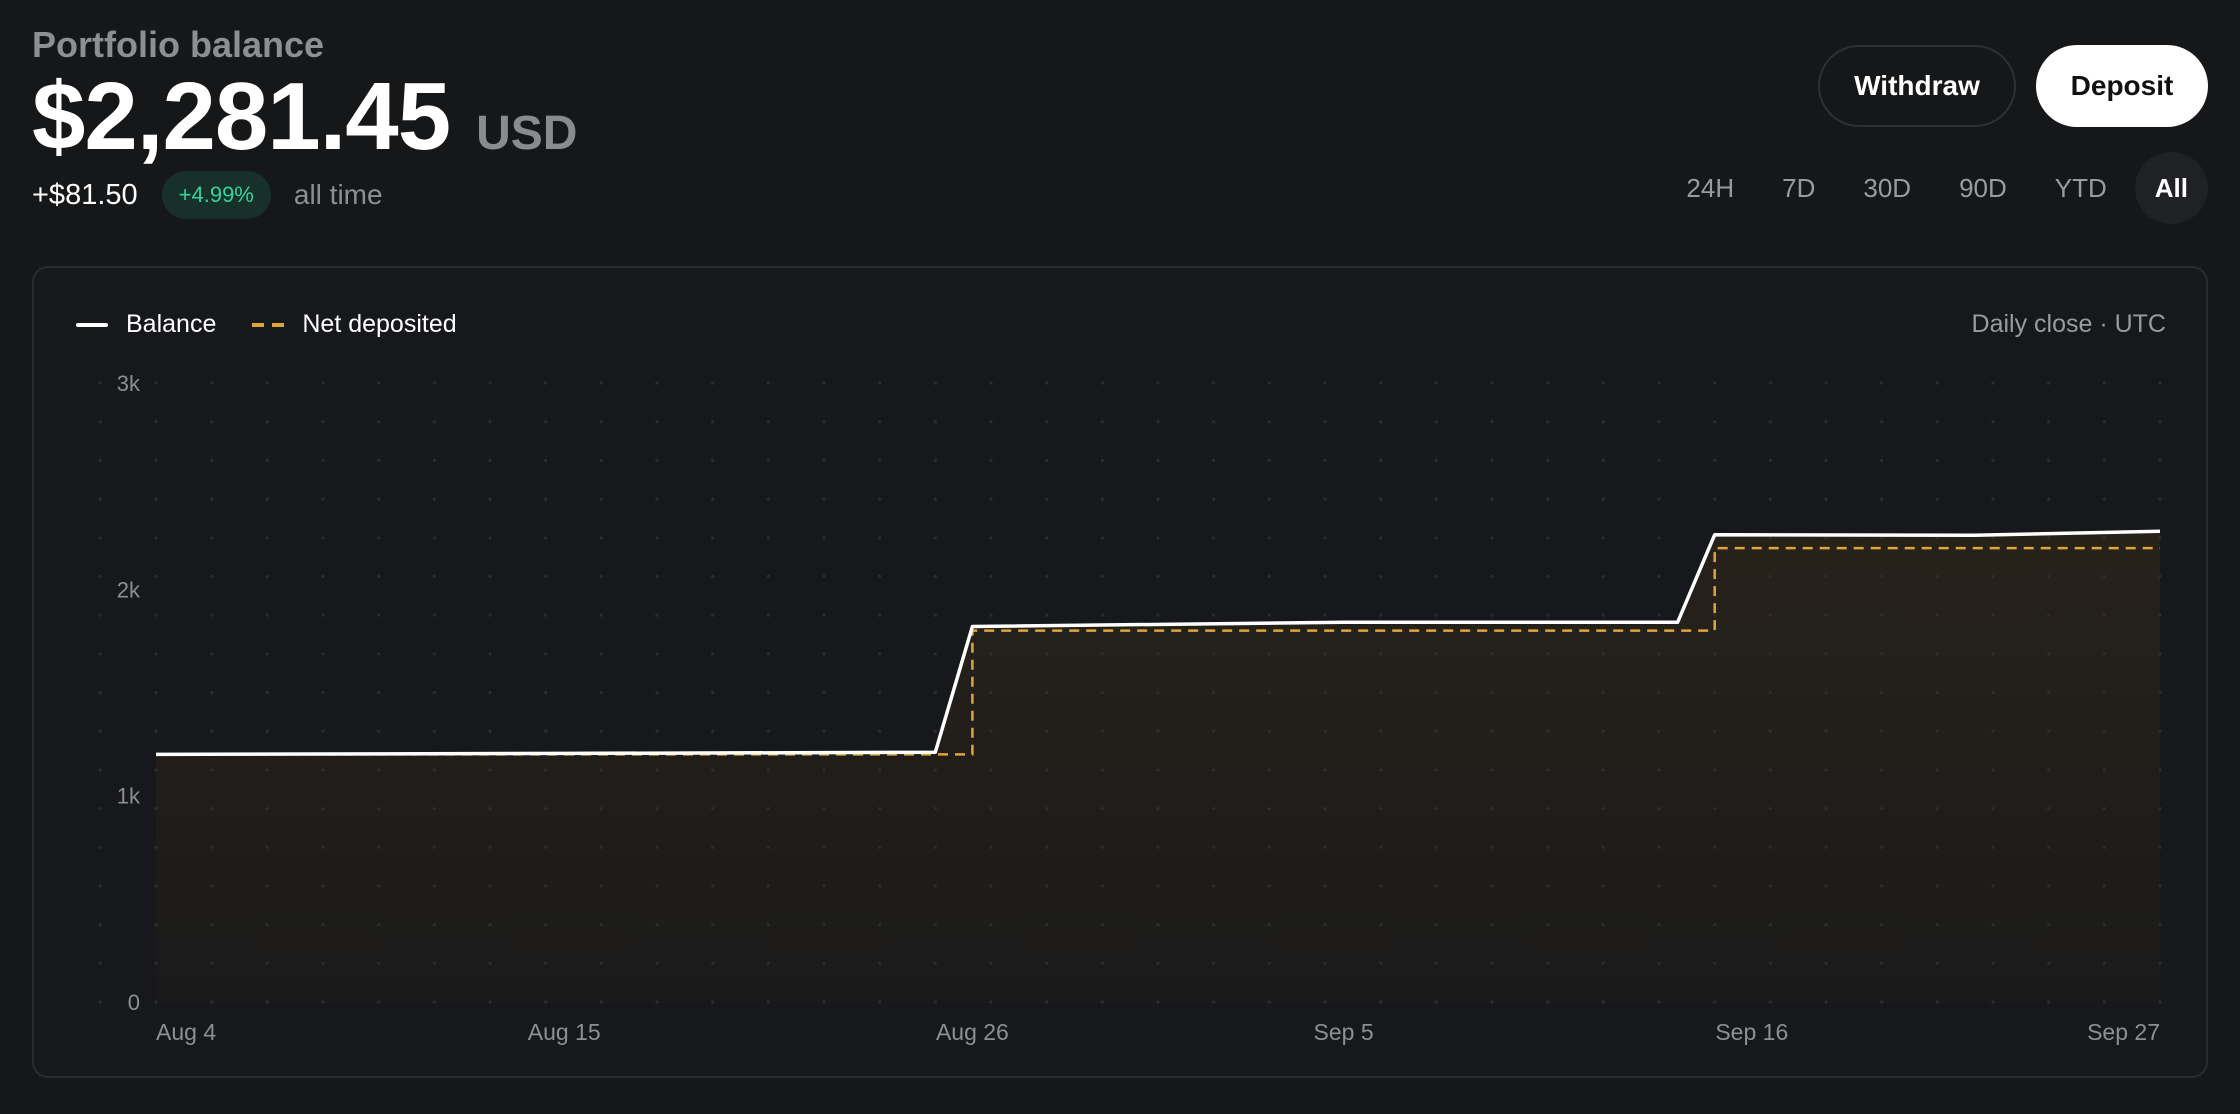 The width and height of the screenshot is (2240, 1114). I want to click on page-title: Portfolio balance, so click(178, 44).